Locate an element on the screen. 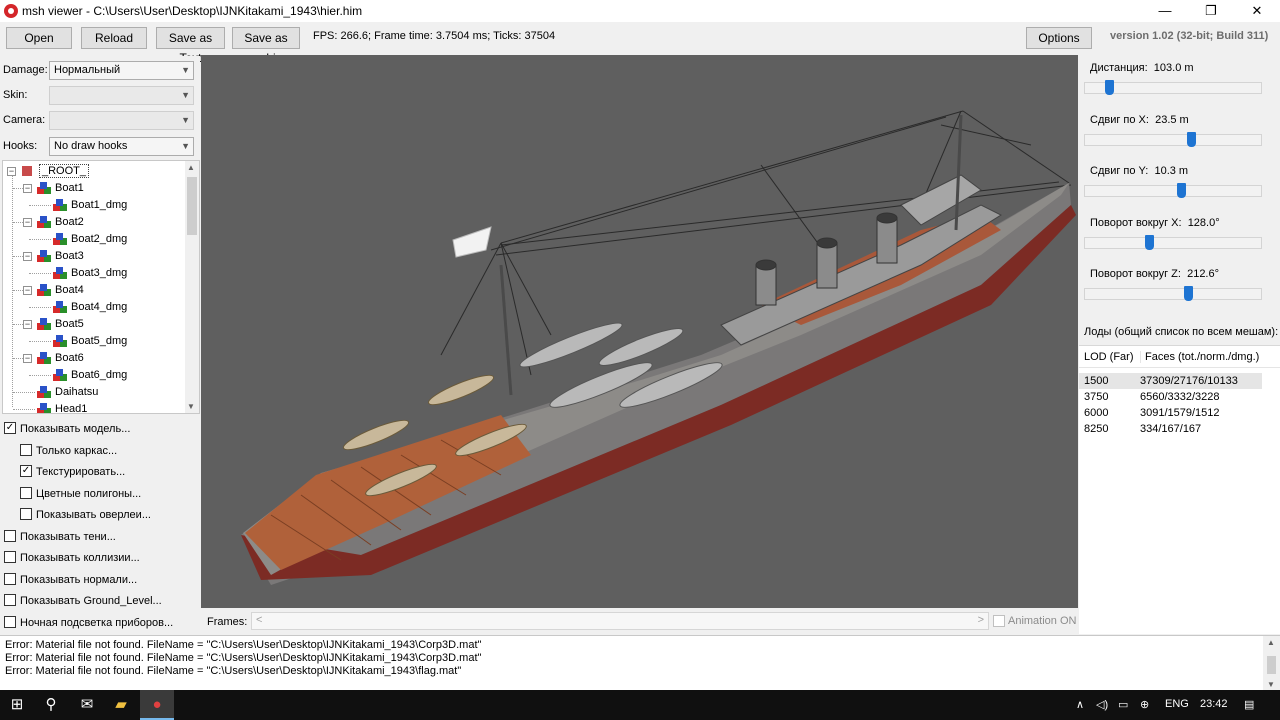  tree-item-boat6: Boat6 is located at coordinates (60, 358).